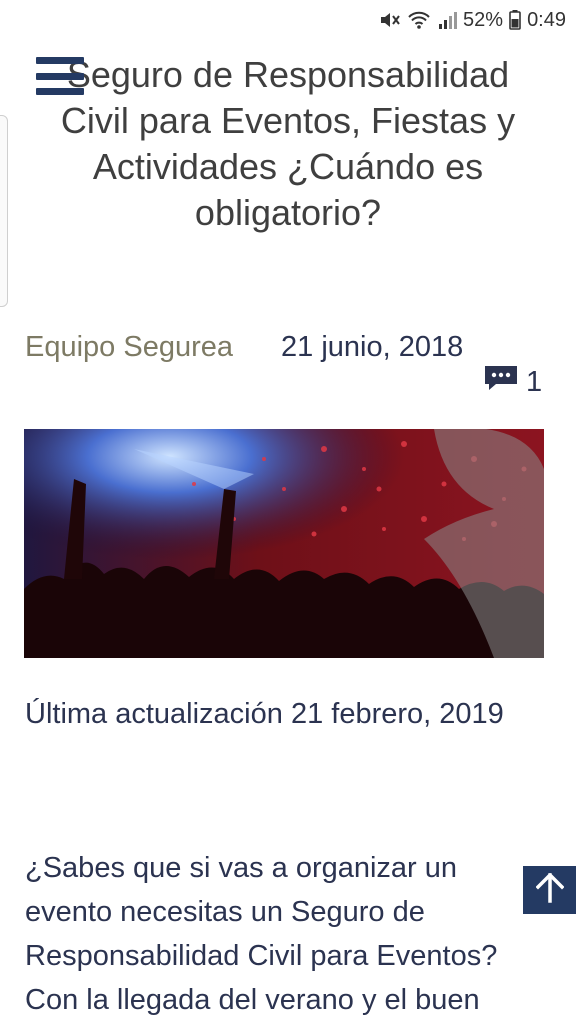 This screenshot has height=1024, width=576. I want to click on battery-percent: 52%, so click(483, 19).